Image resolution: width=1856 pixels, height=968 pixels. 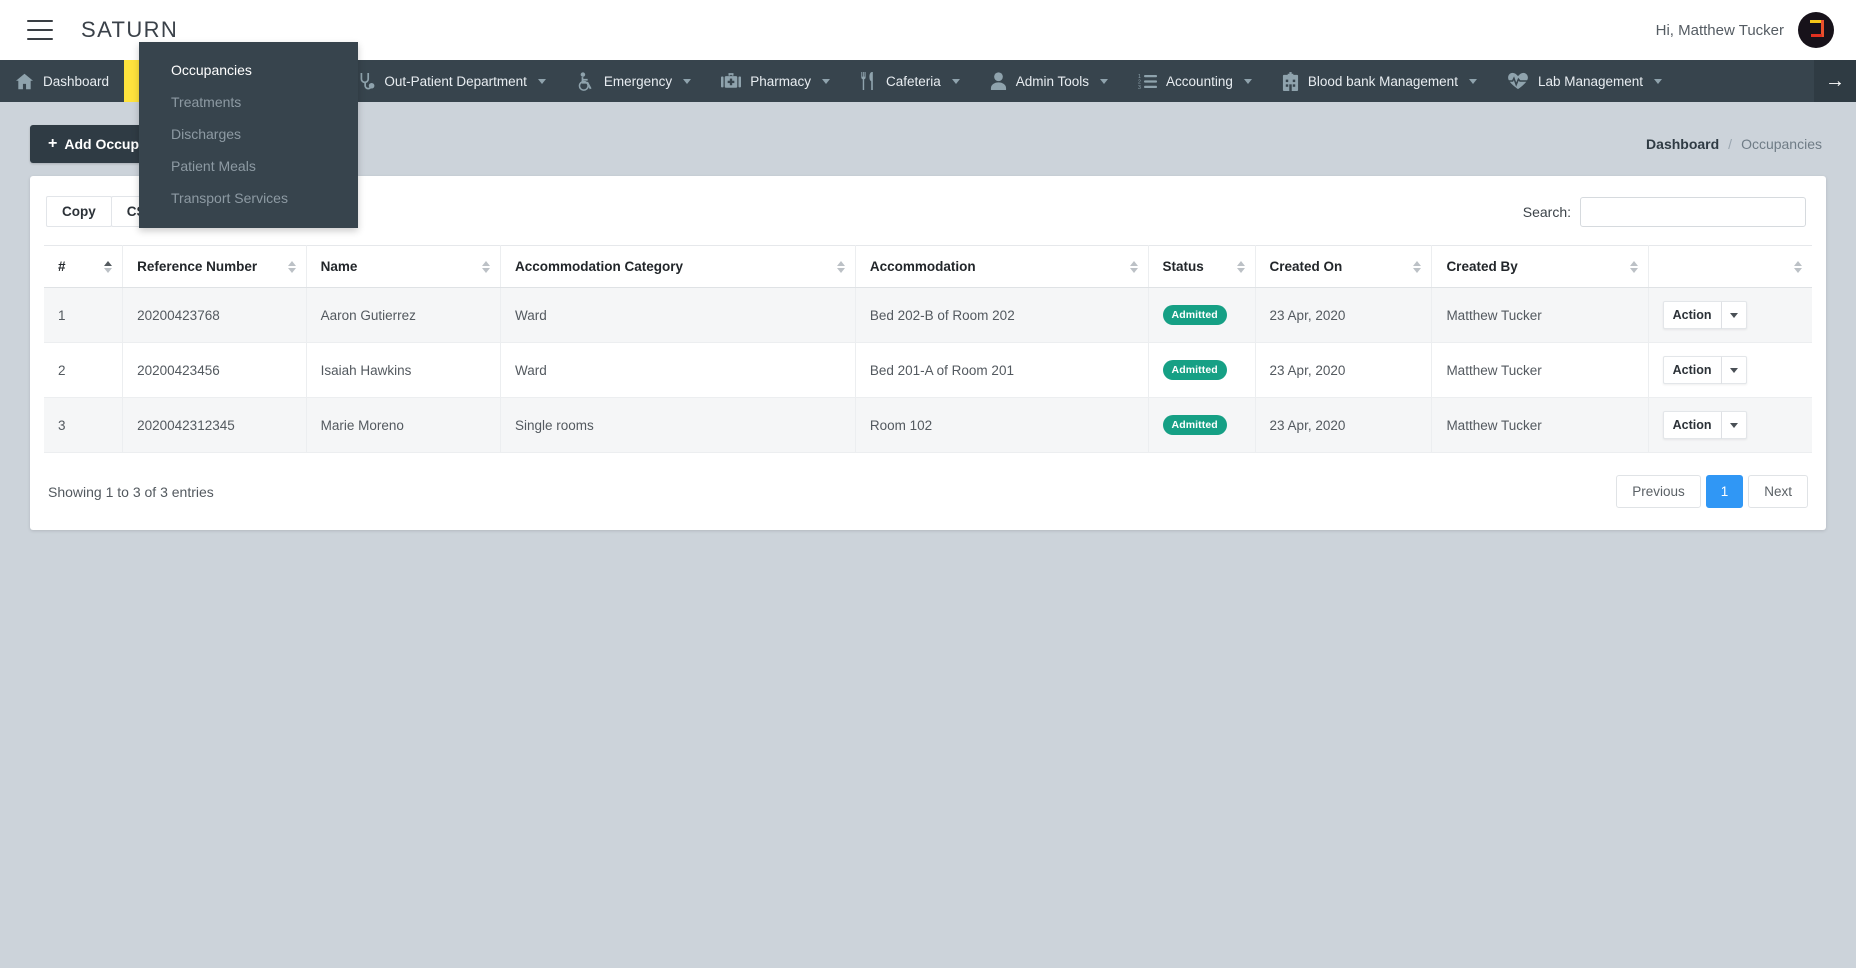 What do you see at coordinates (455, 81) in the screenshot?
I see `nav-label: Out-Patient Department` at bounding box center [455, 81].